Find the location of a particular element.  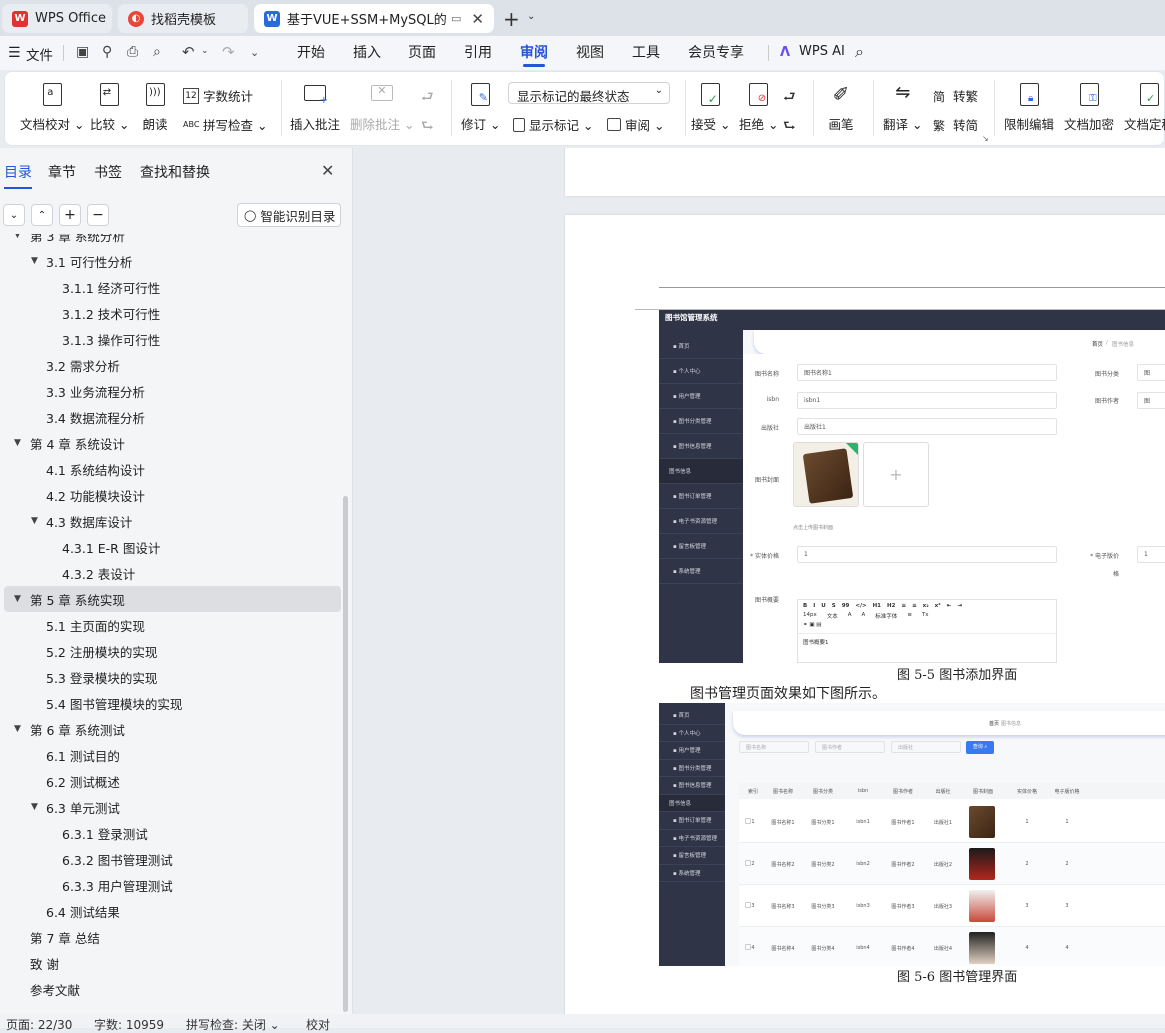

remove-heading-button: − is located at coordinates (98, 215).